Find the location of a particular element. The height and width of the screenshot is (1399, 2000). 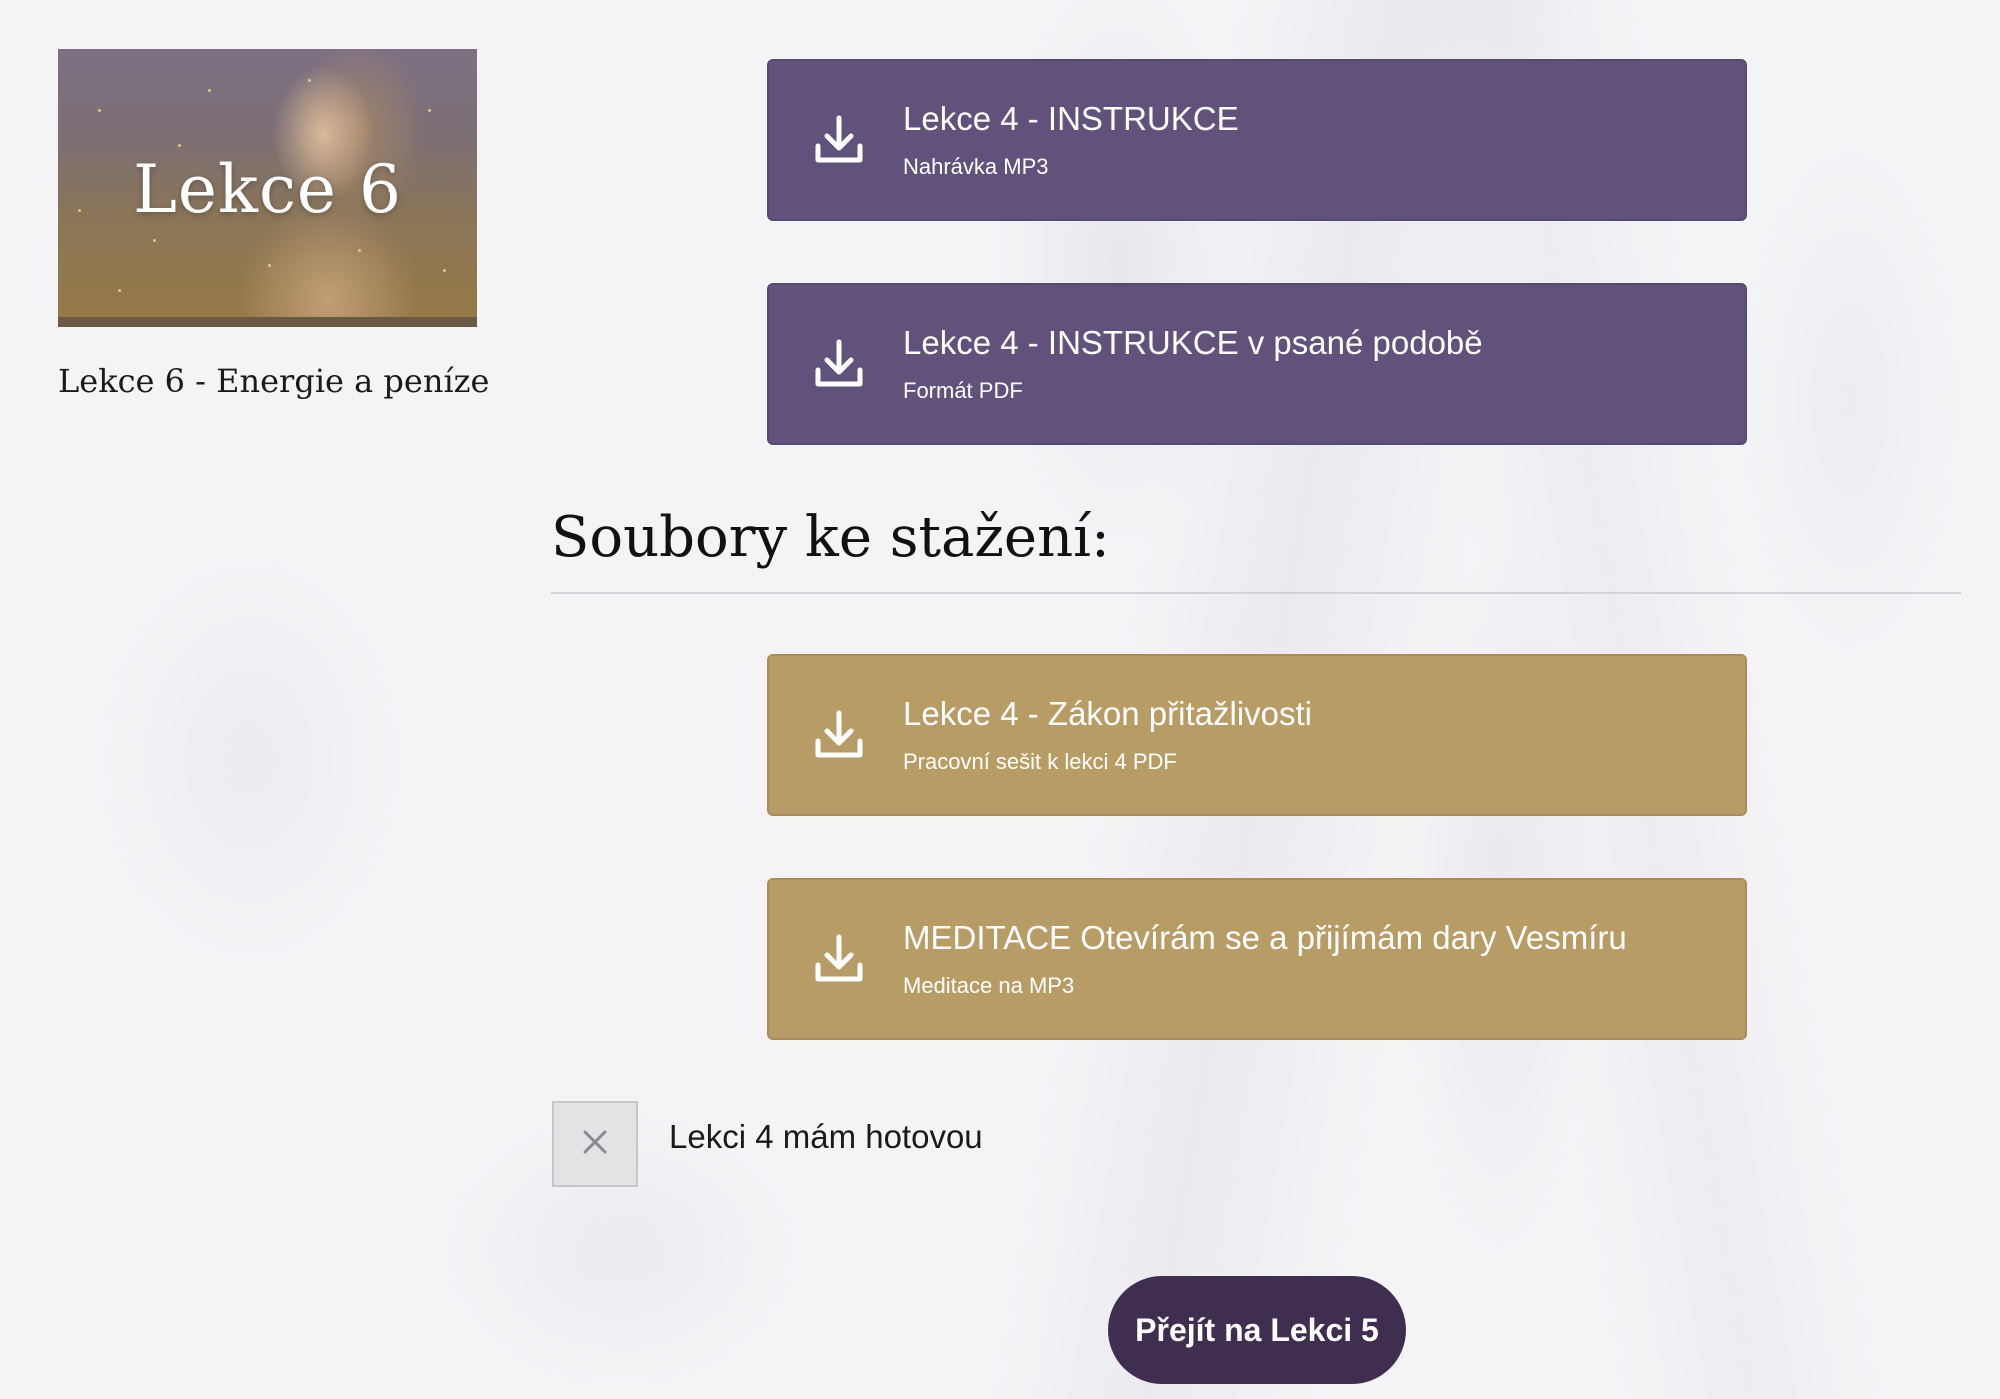

lesson-image-bar is located at coordinates (267, 322).